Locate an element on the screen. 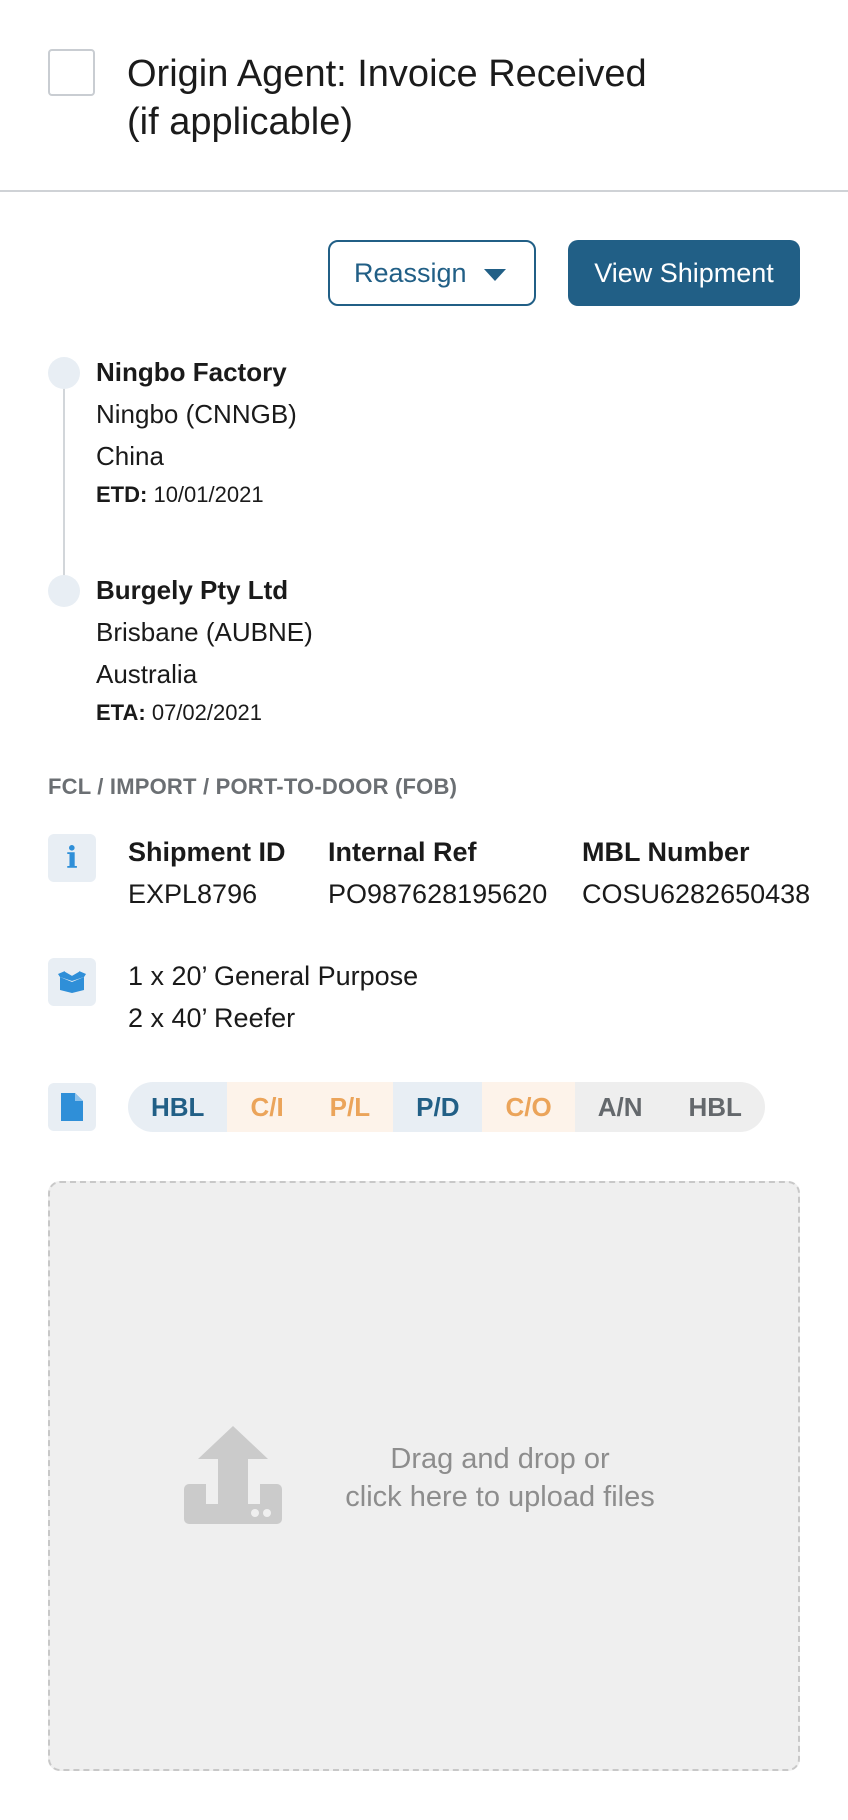 The image size is (848, 1820). document-icon is located at coordinates (72, 1107).